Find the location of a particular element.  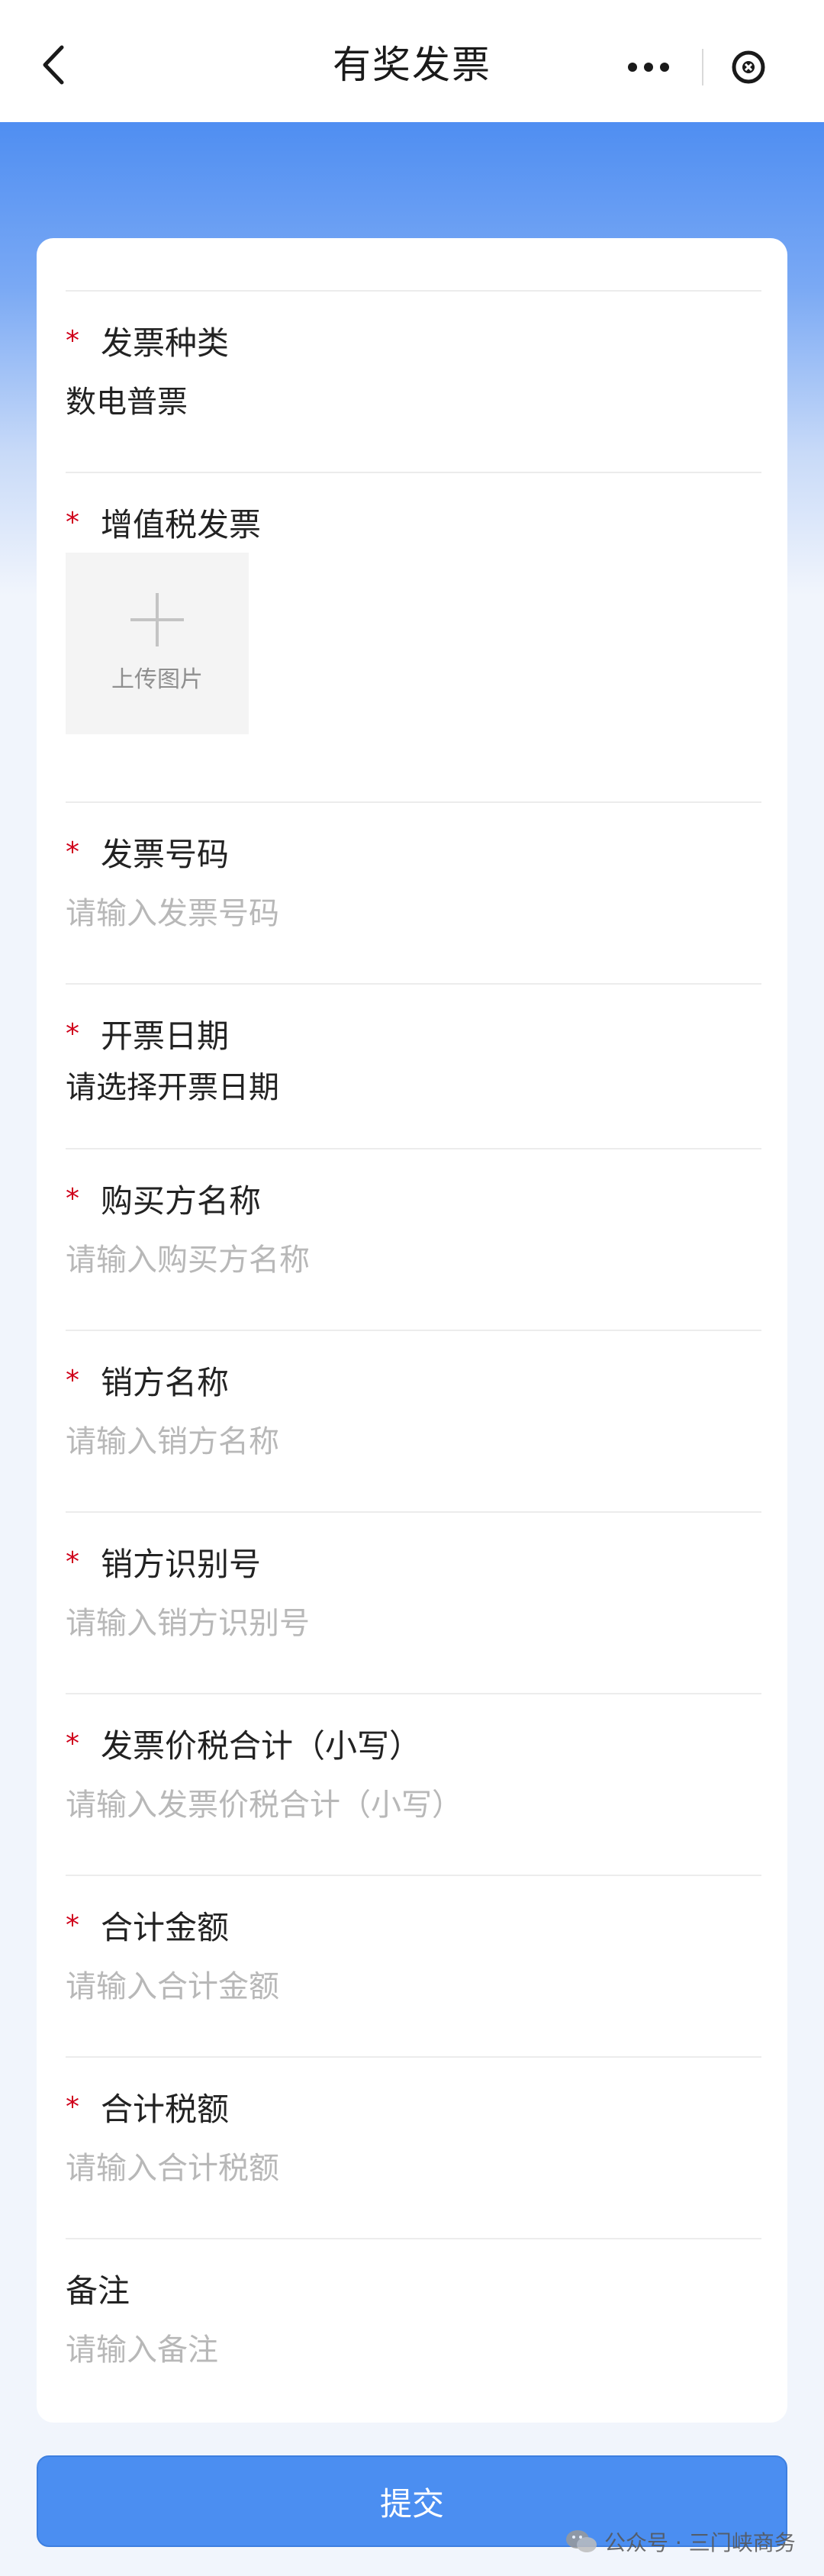

seller-name-label: 销方名称 is located at coordinates (165, 1383).